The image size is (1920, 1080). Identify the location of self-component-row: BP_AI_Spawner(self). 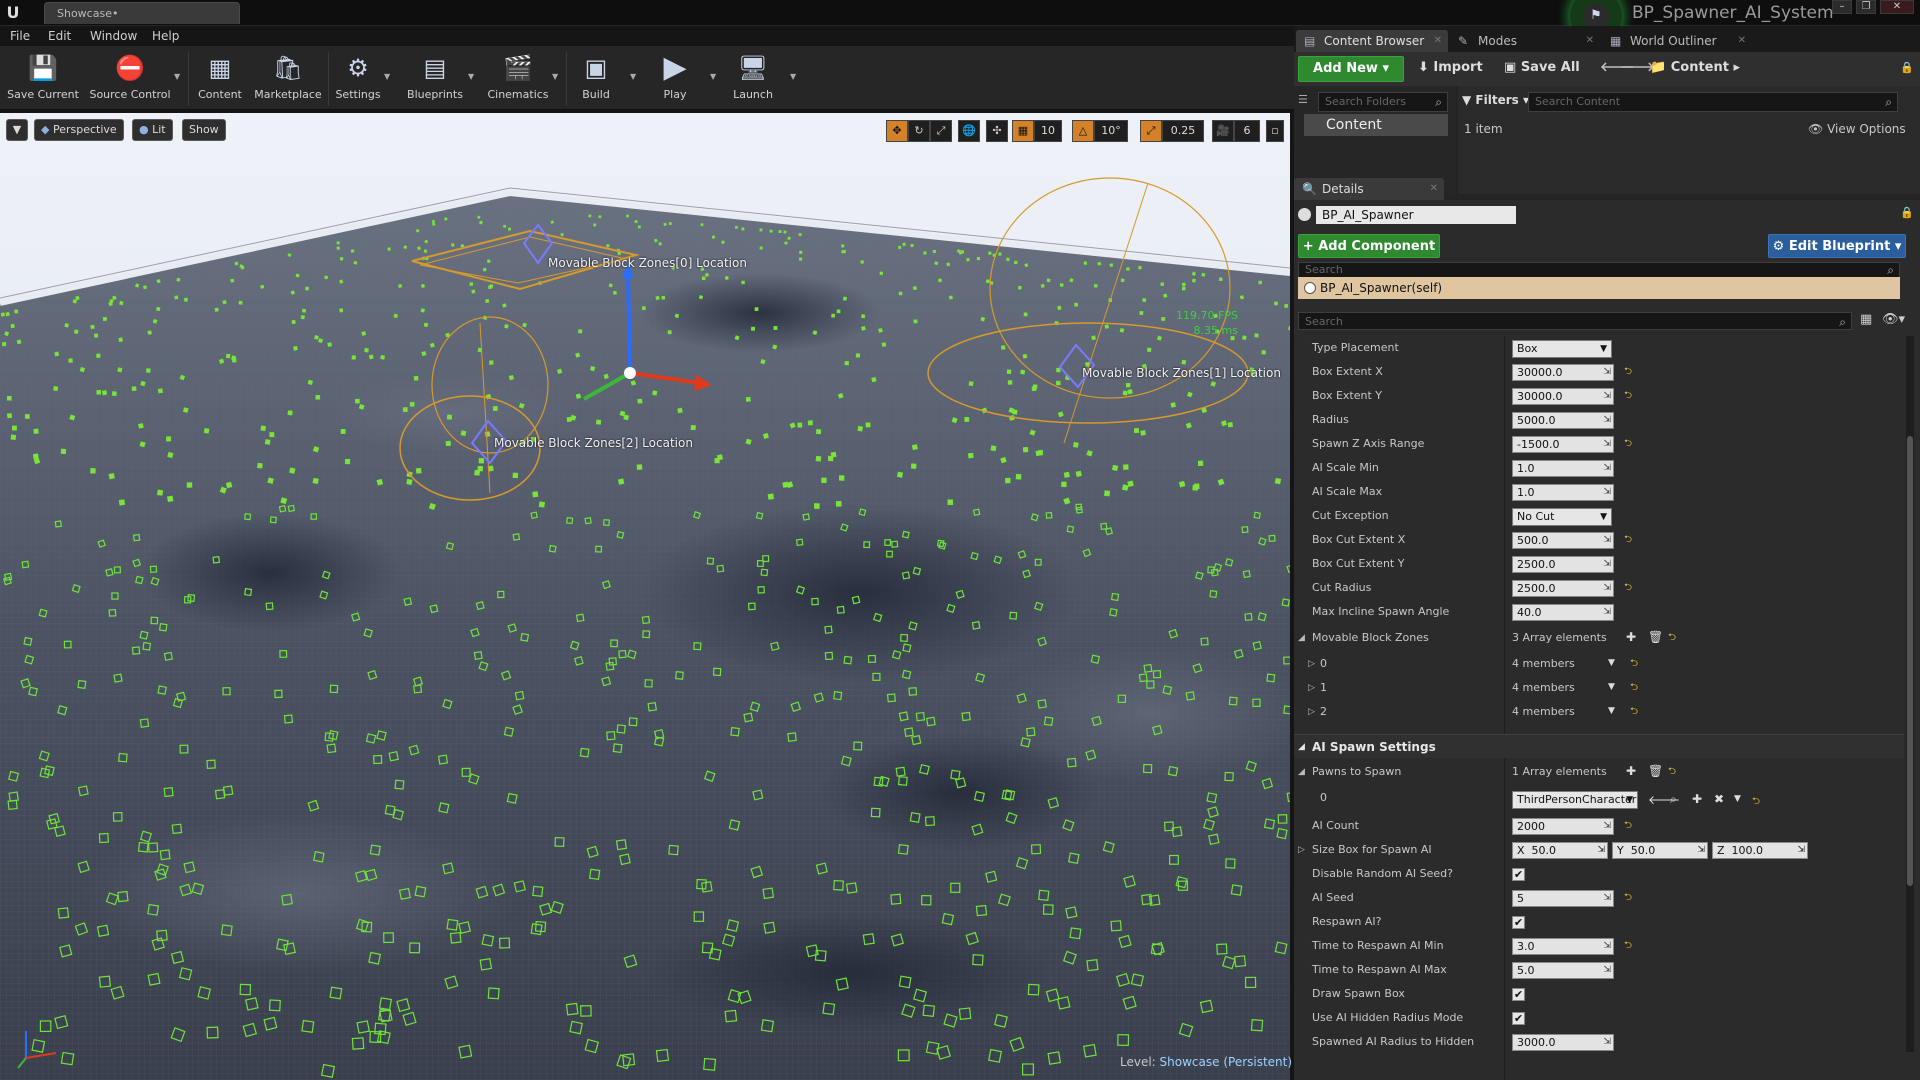
(1599, 288).